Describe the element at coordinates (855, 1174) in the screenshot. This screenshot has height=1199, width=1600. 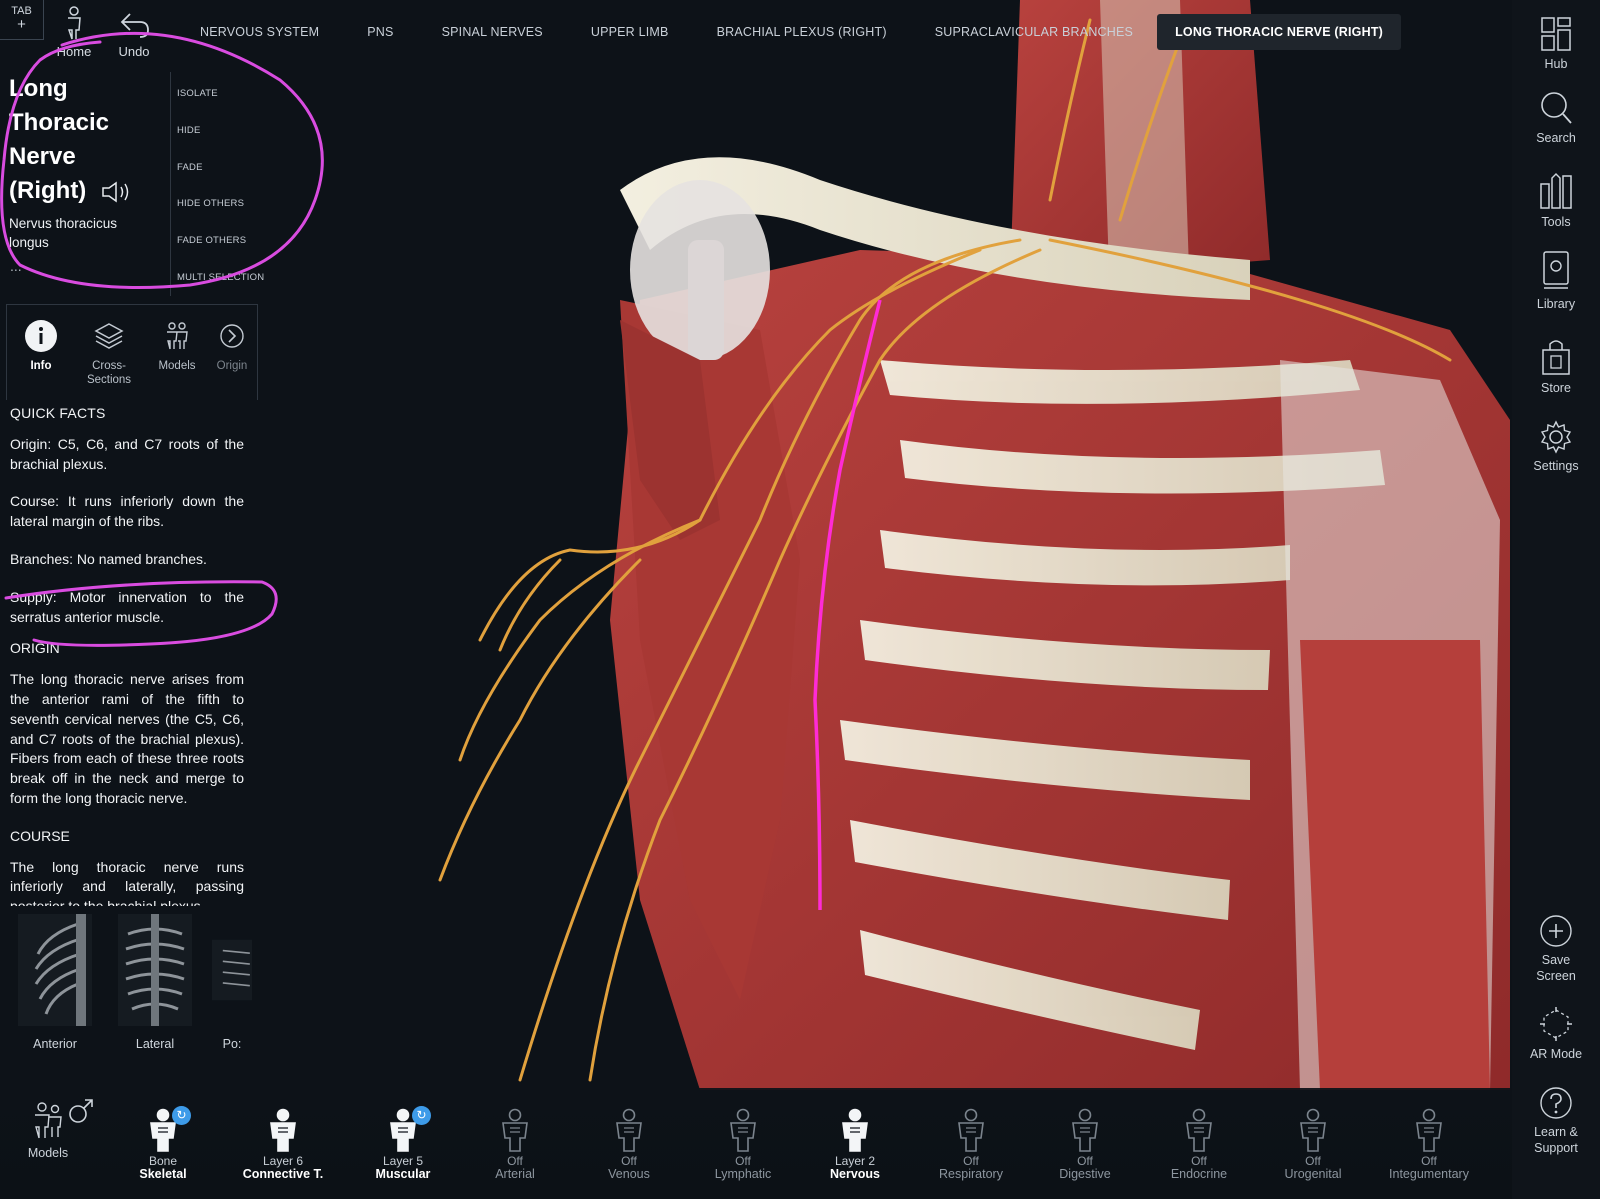
I see `layer-name: Nervous` at that location.